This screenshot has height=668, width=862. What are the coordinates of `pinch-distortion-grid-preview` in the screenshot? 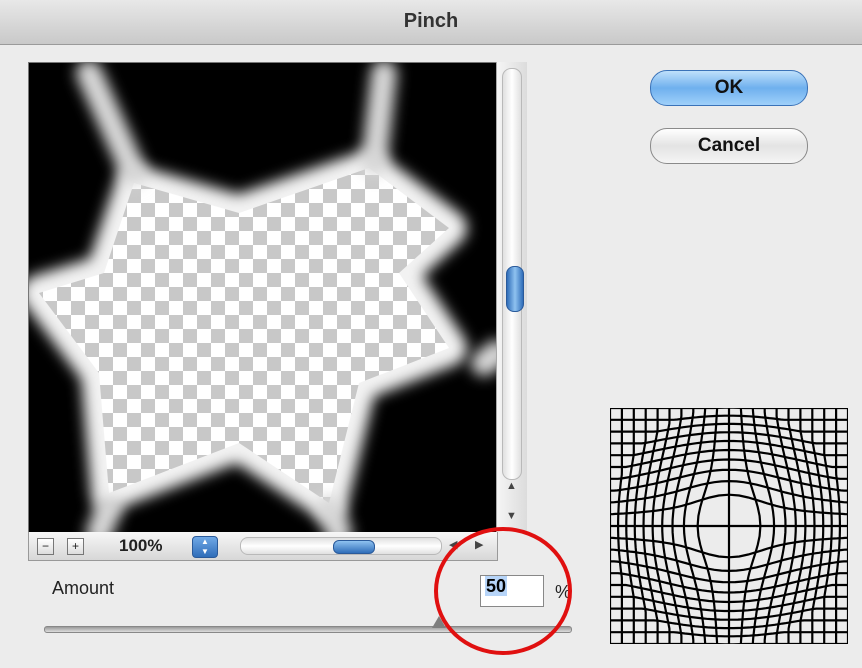 It's located at (729, 526).